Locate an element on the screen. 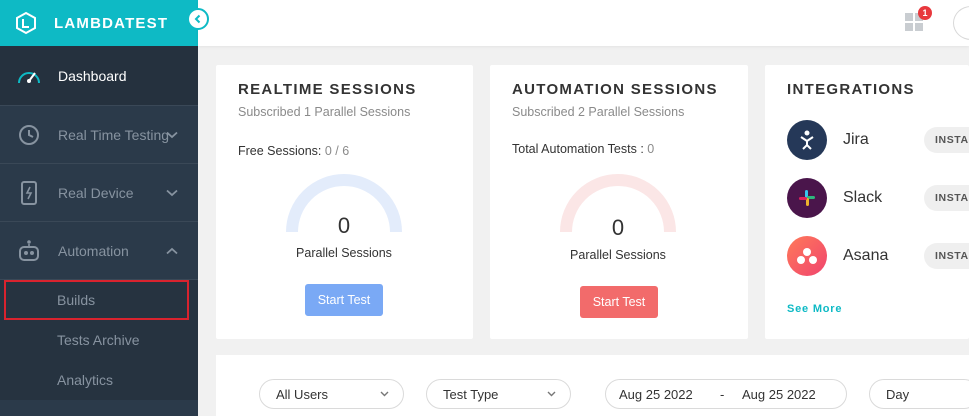 The width and height of the screenshot is (969, 416). integration-asana: Asana is located at coordinates (837, 256).